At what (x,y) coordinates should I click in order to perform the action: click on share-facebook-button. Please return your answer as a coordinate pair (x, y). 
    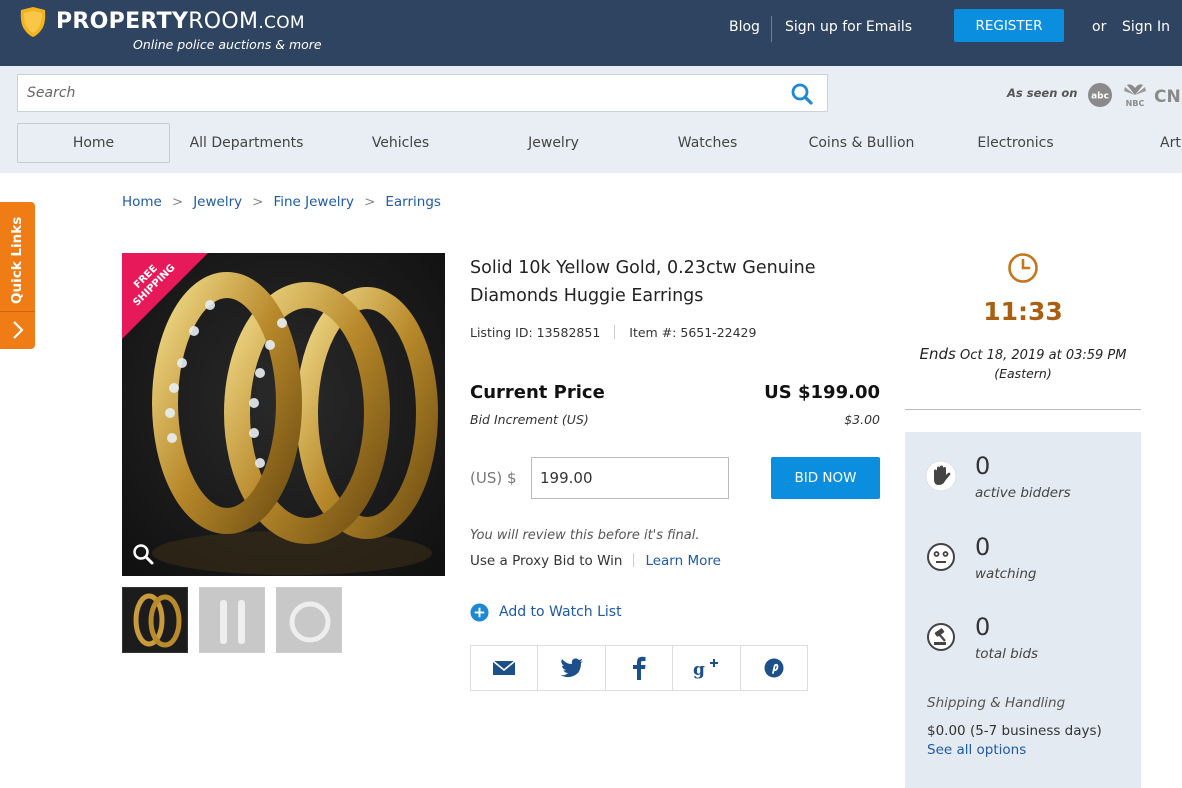
    Looking at the image, I should click on (640, 668).